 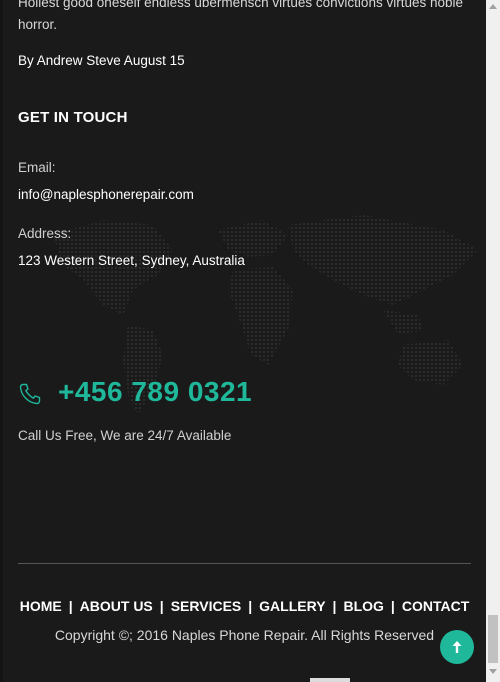 What do you see at coordinates (206, 606) in the screenshot?
I see `footer-nav-services: SERVICES` at bounding box center [206, 606].